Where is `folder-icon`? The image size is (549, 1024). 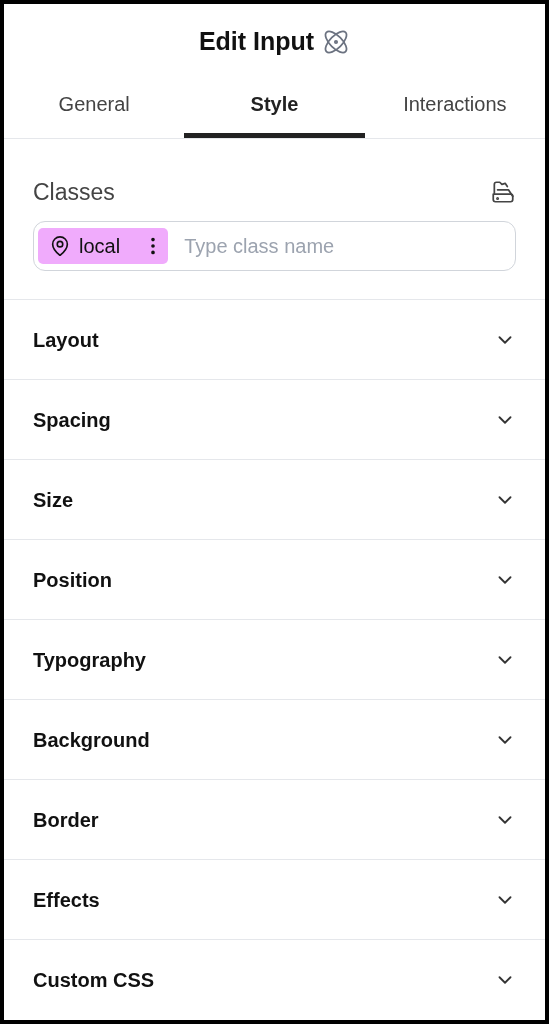
folder-icon is located at coordinates (503, 191).